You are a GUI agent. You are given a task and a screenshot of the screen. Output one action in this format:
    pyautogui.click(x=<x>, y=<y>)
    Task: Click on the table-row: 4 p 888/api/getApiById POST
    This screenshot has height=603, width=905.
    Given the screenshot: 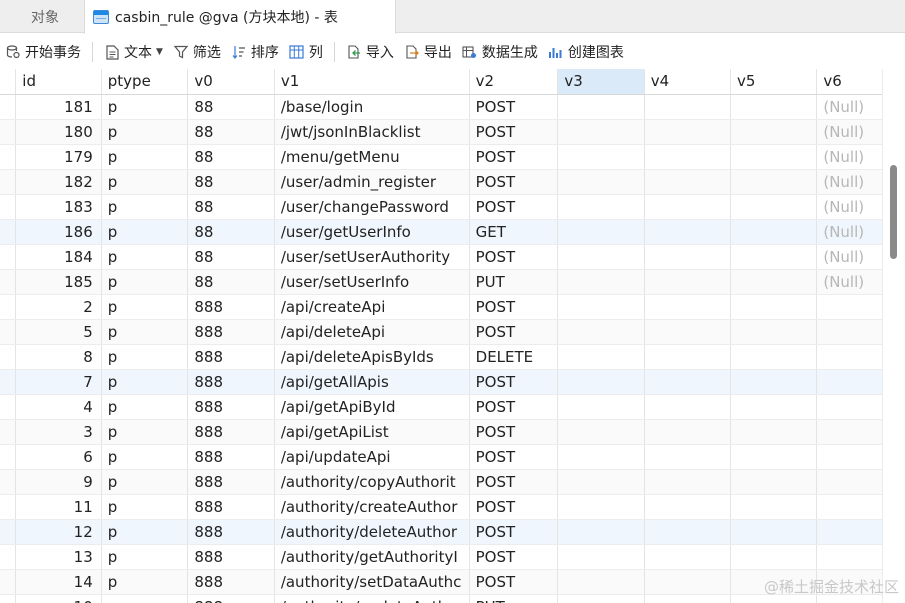 What is the action you would take?
    pyautogui.click(x=452, y=407)
    